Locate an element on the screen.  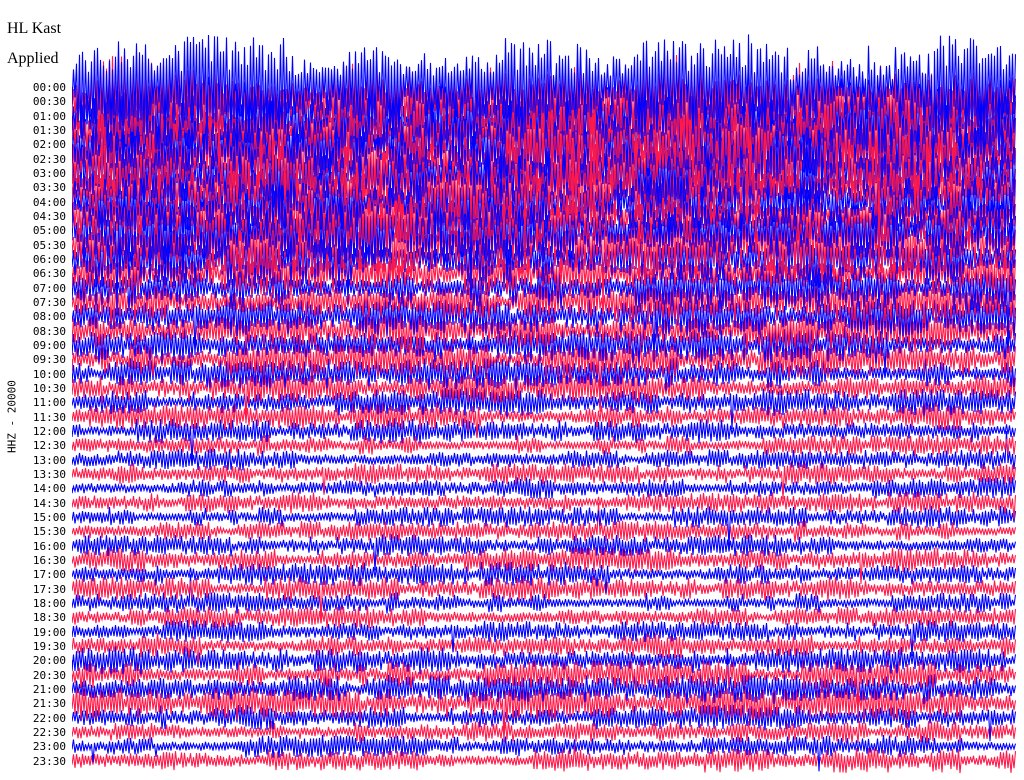
time-label: 00:00 is located at coordinates (49, 87).